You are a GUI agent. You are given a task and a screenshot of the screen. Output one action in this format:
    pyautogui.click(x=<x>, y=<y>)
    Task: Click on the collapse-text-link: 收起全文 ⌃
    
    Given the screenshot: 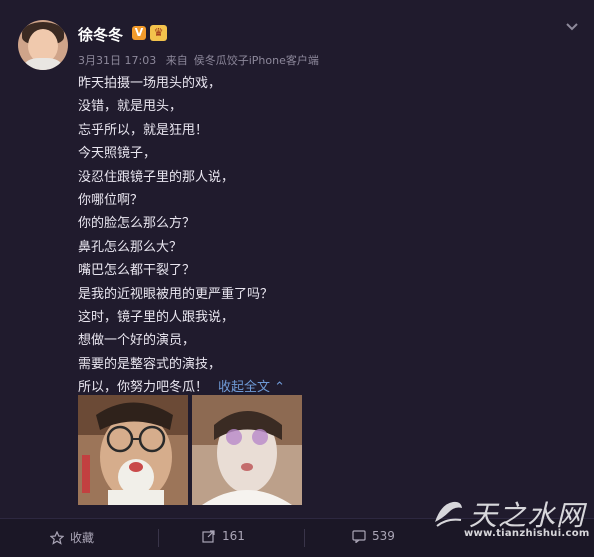 What is the action you would take?
    pyautogui.click(x=251, y=387)
    